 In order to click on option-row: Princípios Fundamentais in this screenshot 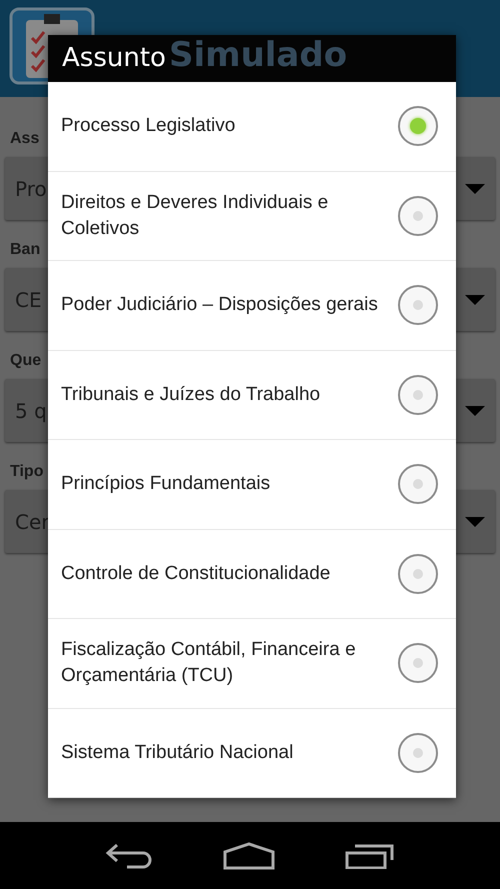, I will do `click(252, 485)`.